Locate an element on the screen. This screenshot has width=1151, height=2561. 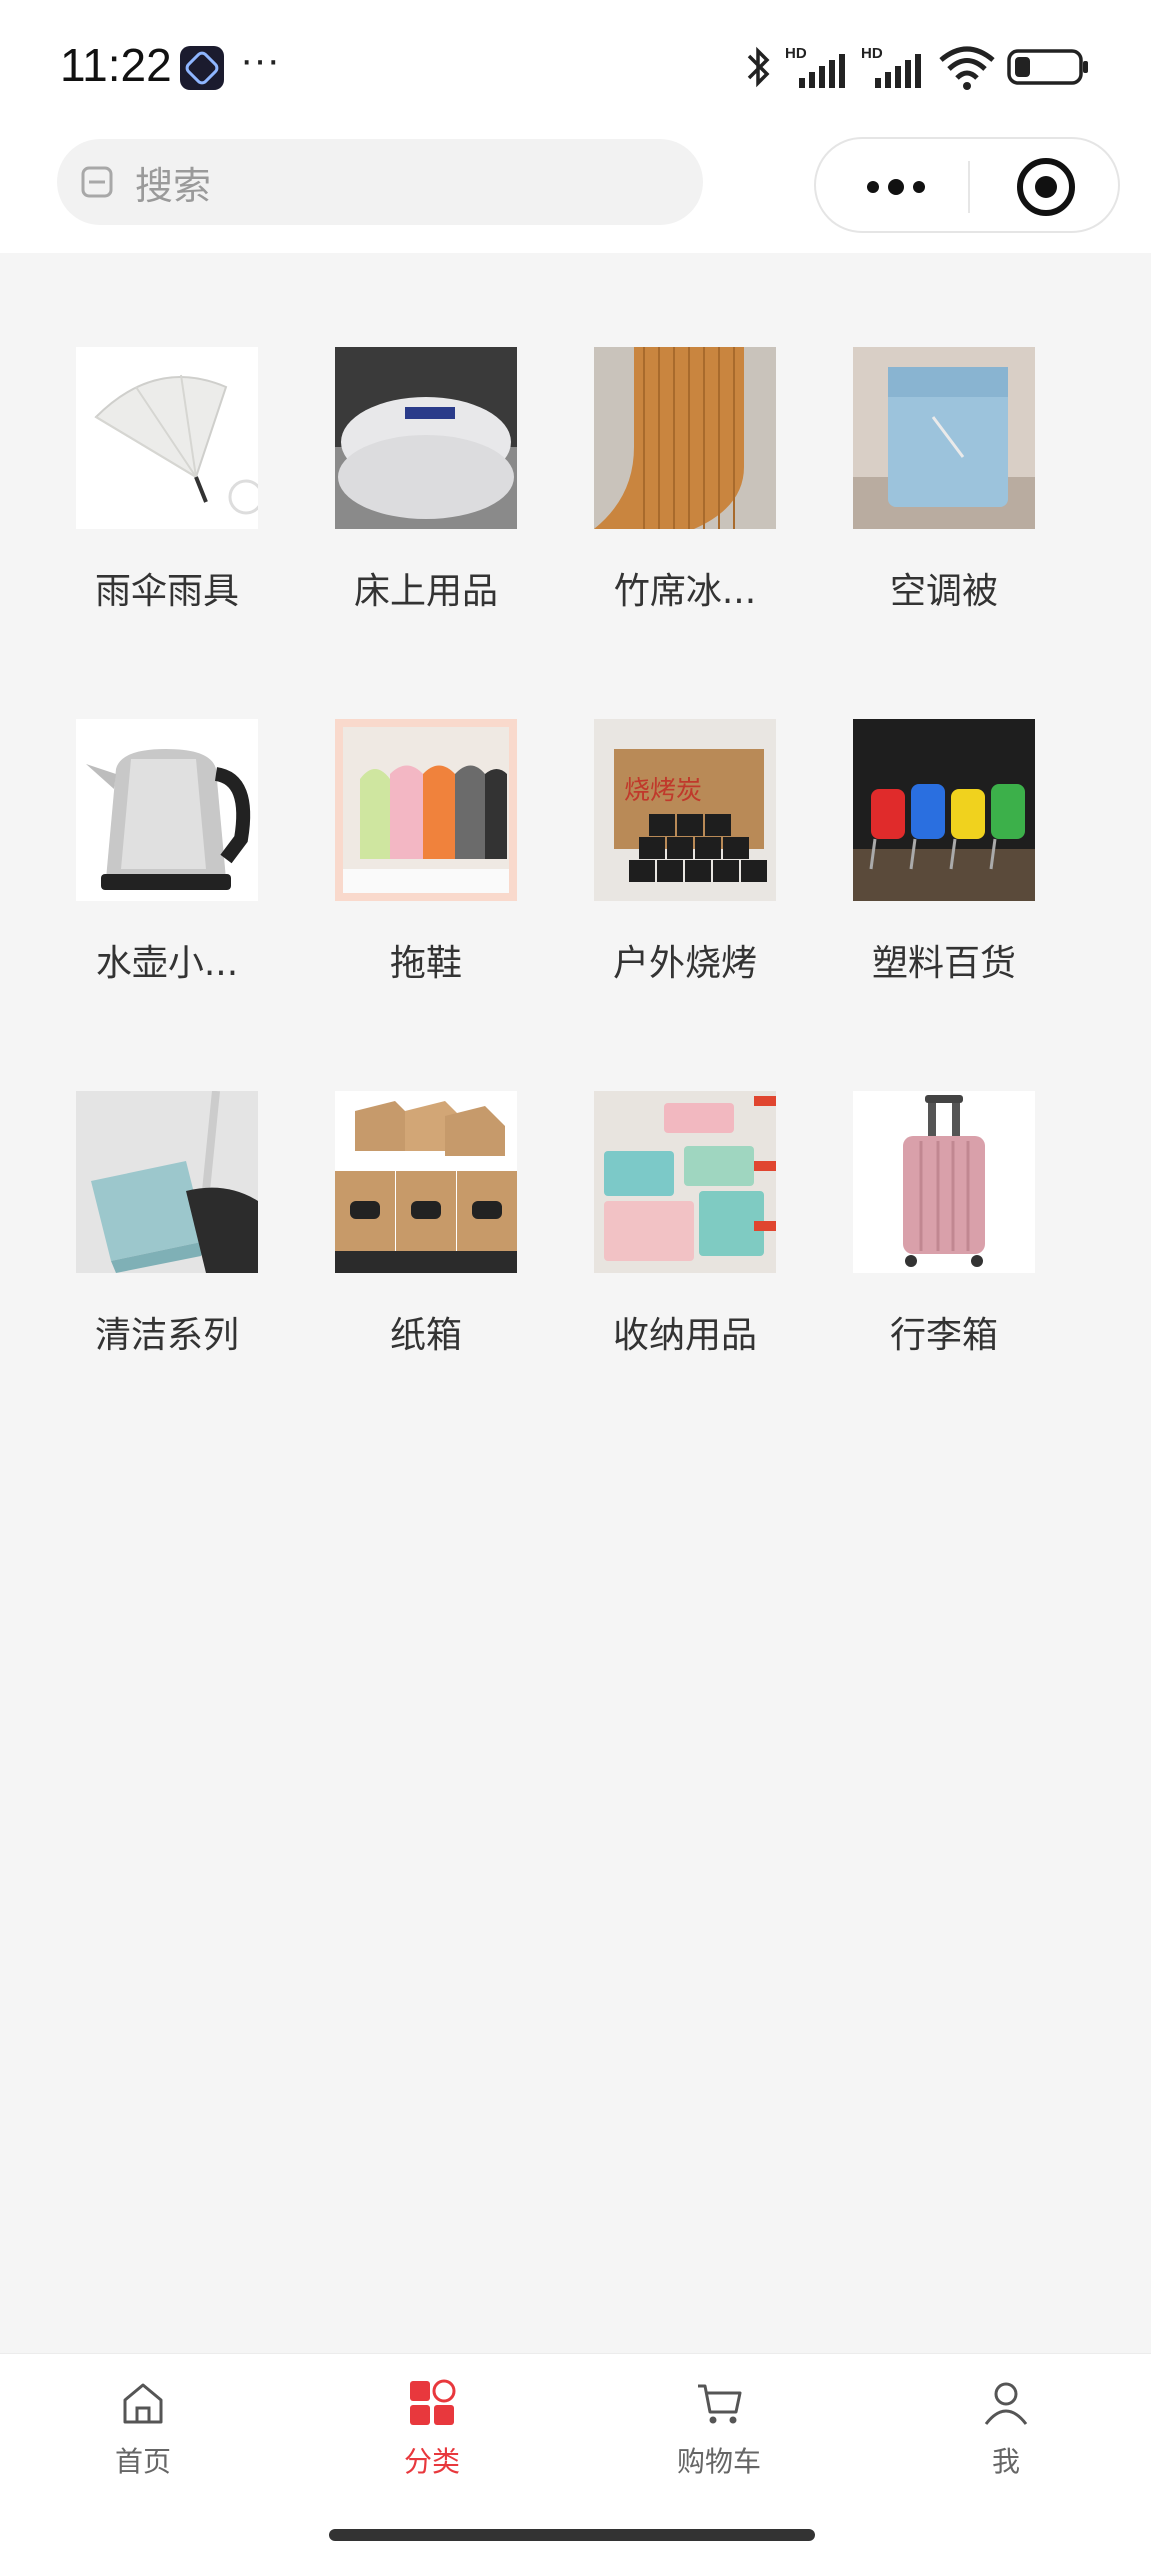
kettle-image is located at coordinates (167, 810).